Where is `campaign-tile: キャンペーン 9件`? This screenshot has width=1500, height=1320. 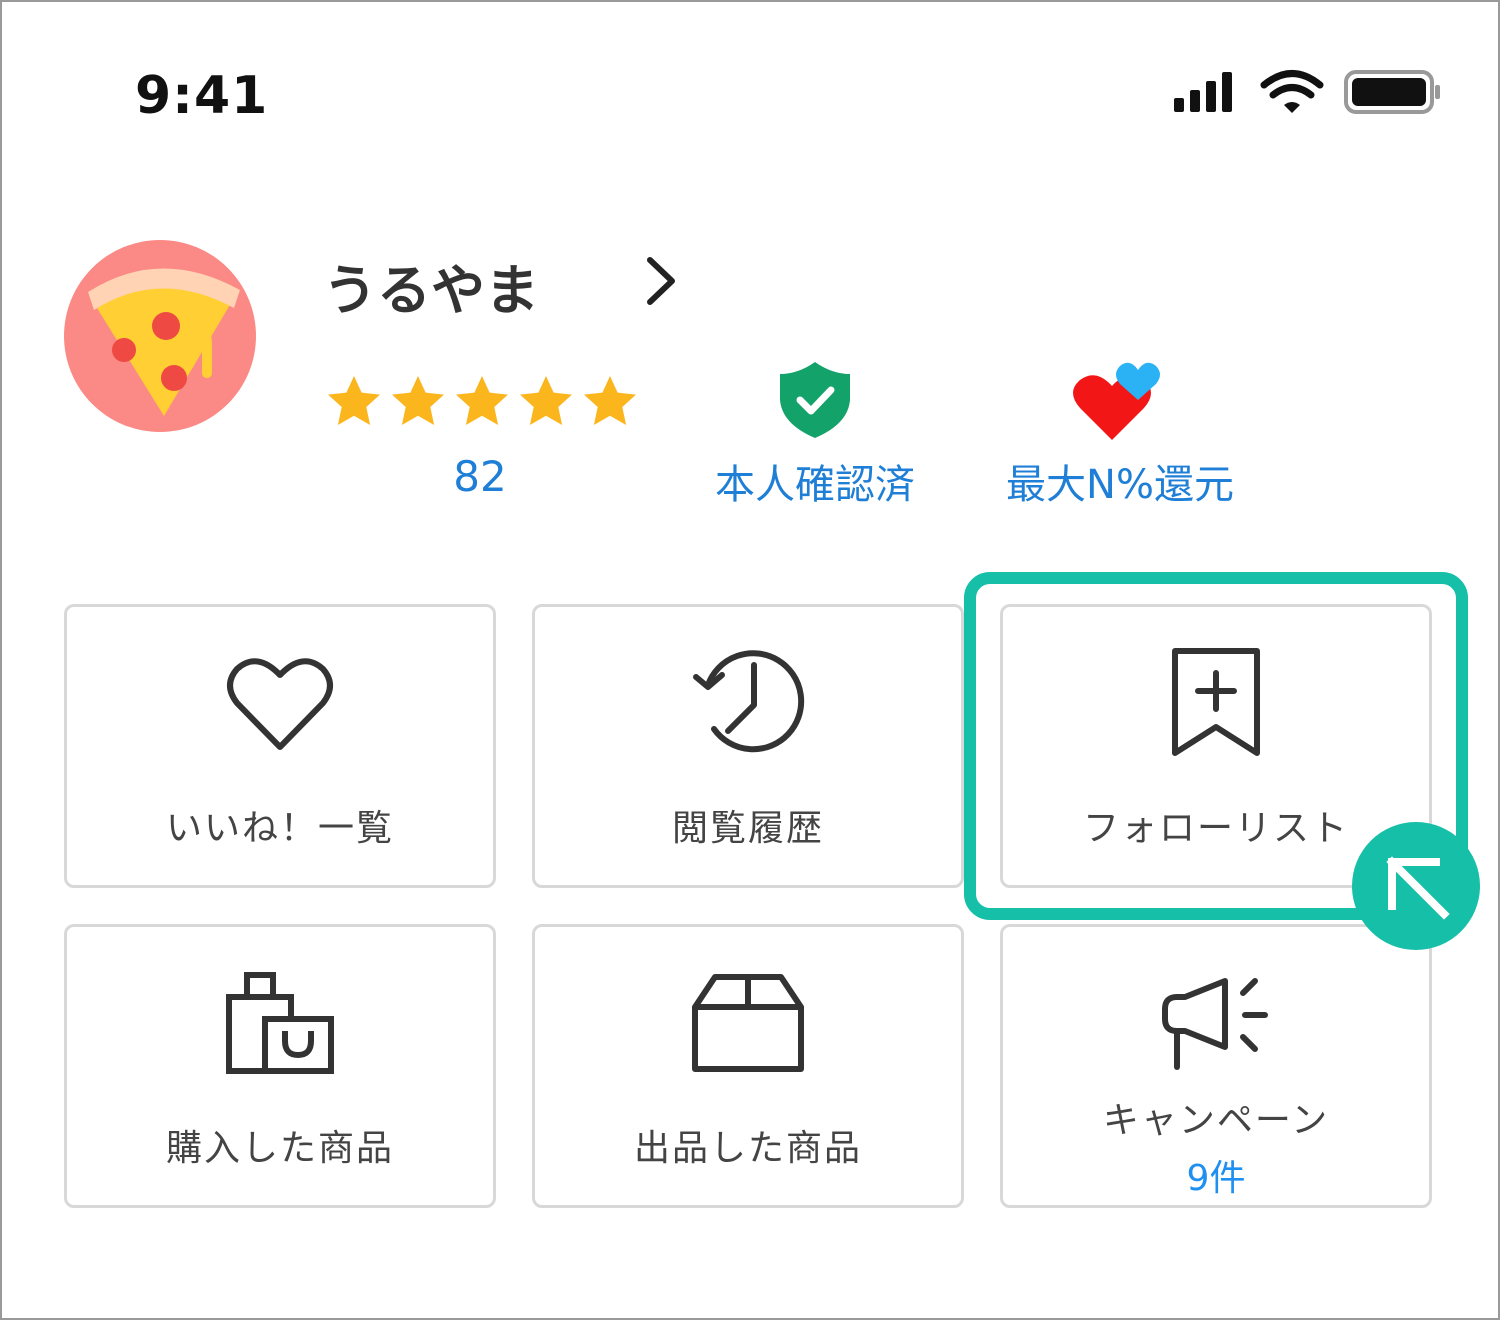 campaign-tile: キャンペーン 9件 is located at coordinates (1216, 1066).